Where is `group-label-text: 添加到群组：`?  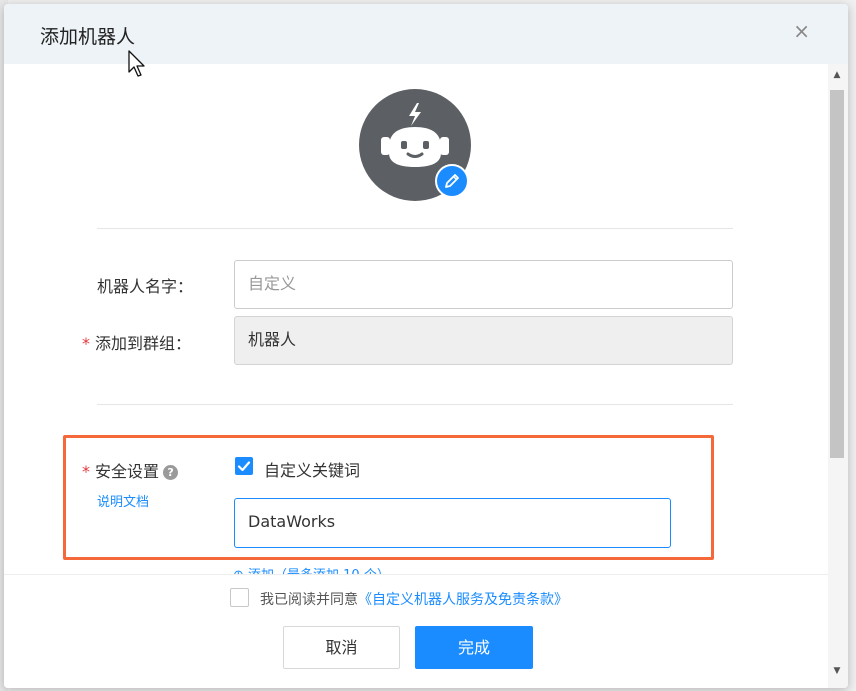 group-label-text: 添加到群组： is located at coordinates (143, 343).